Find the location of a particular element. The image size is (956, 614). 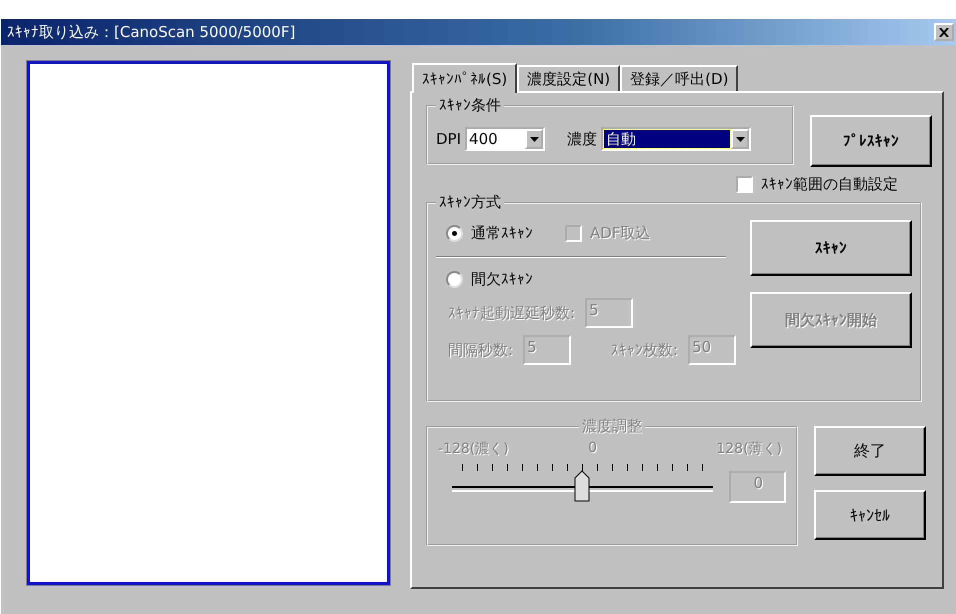

scale-label: -128(濃く) is located at coordinates (473, 449).